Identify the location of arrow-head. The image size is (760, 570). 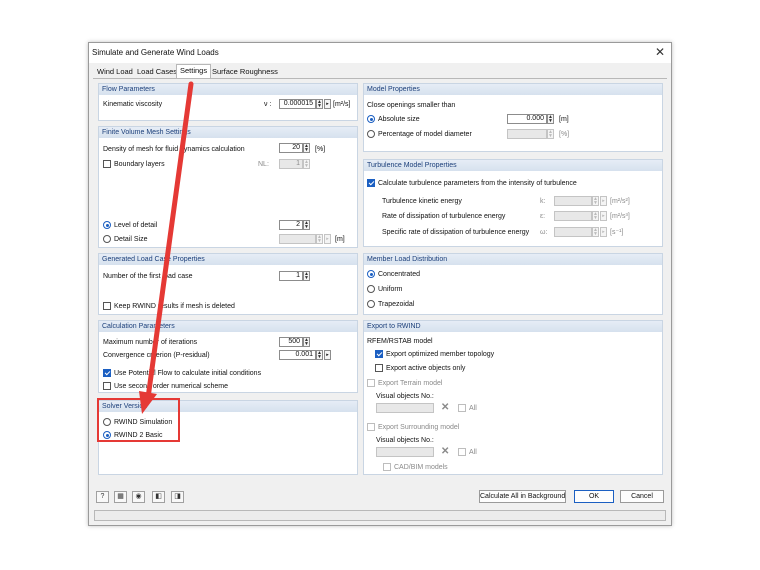
(148, 402).